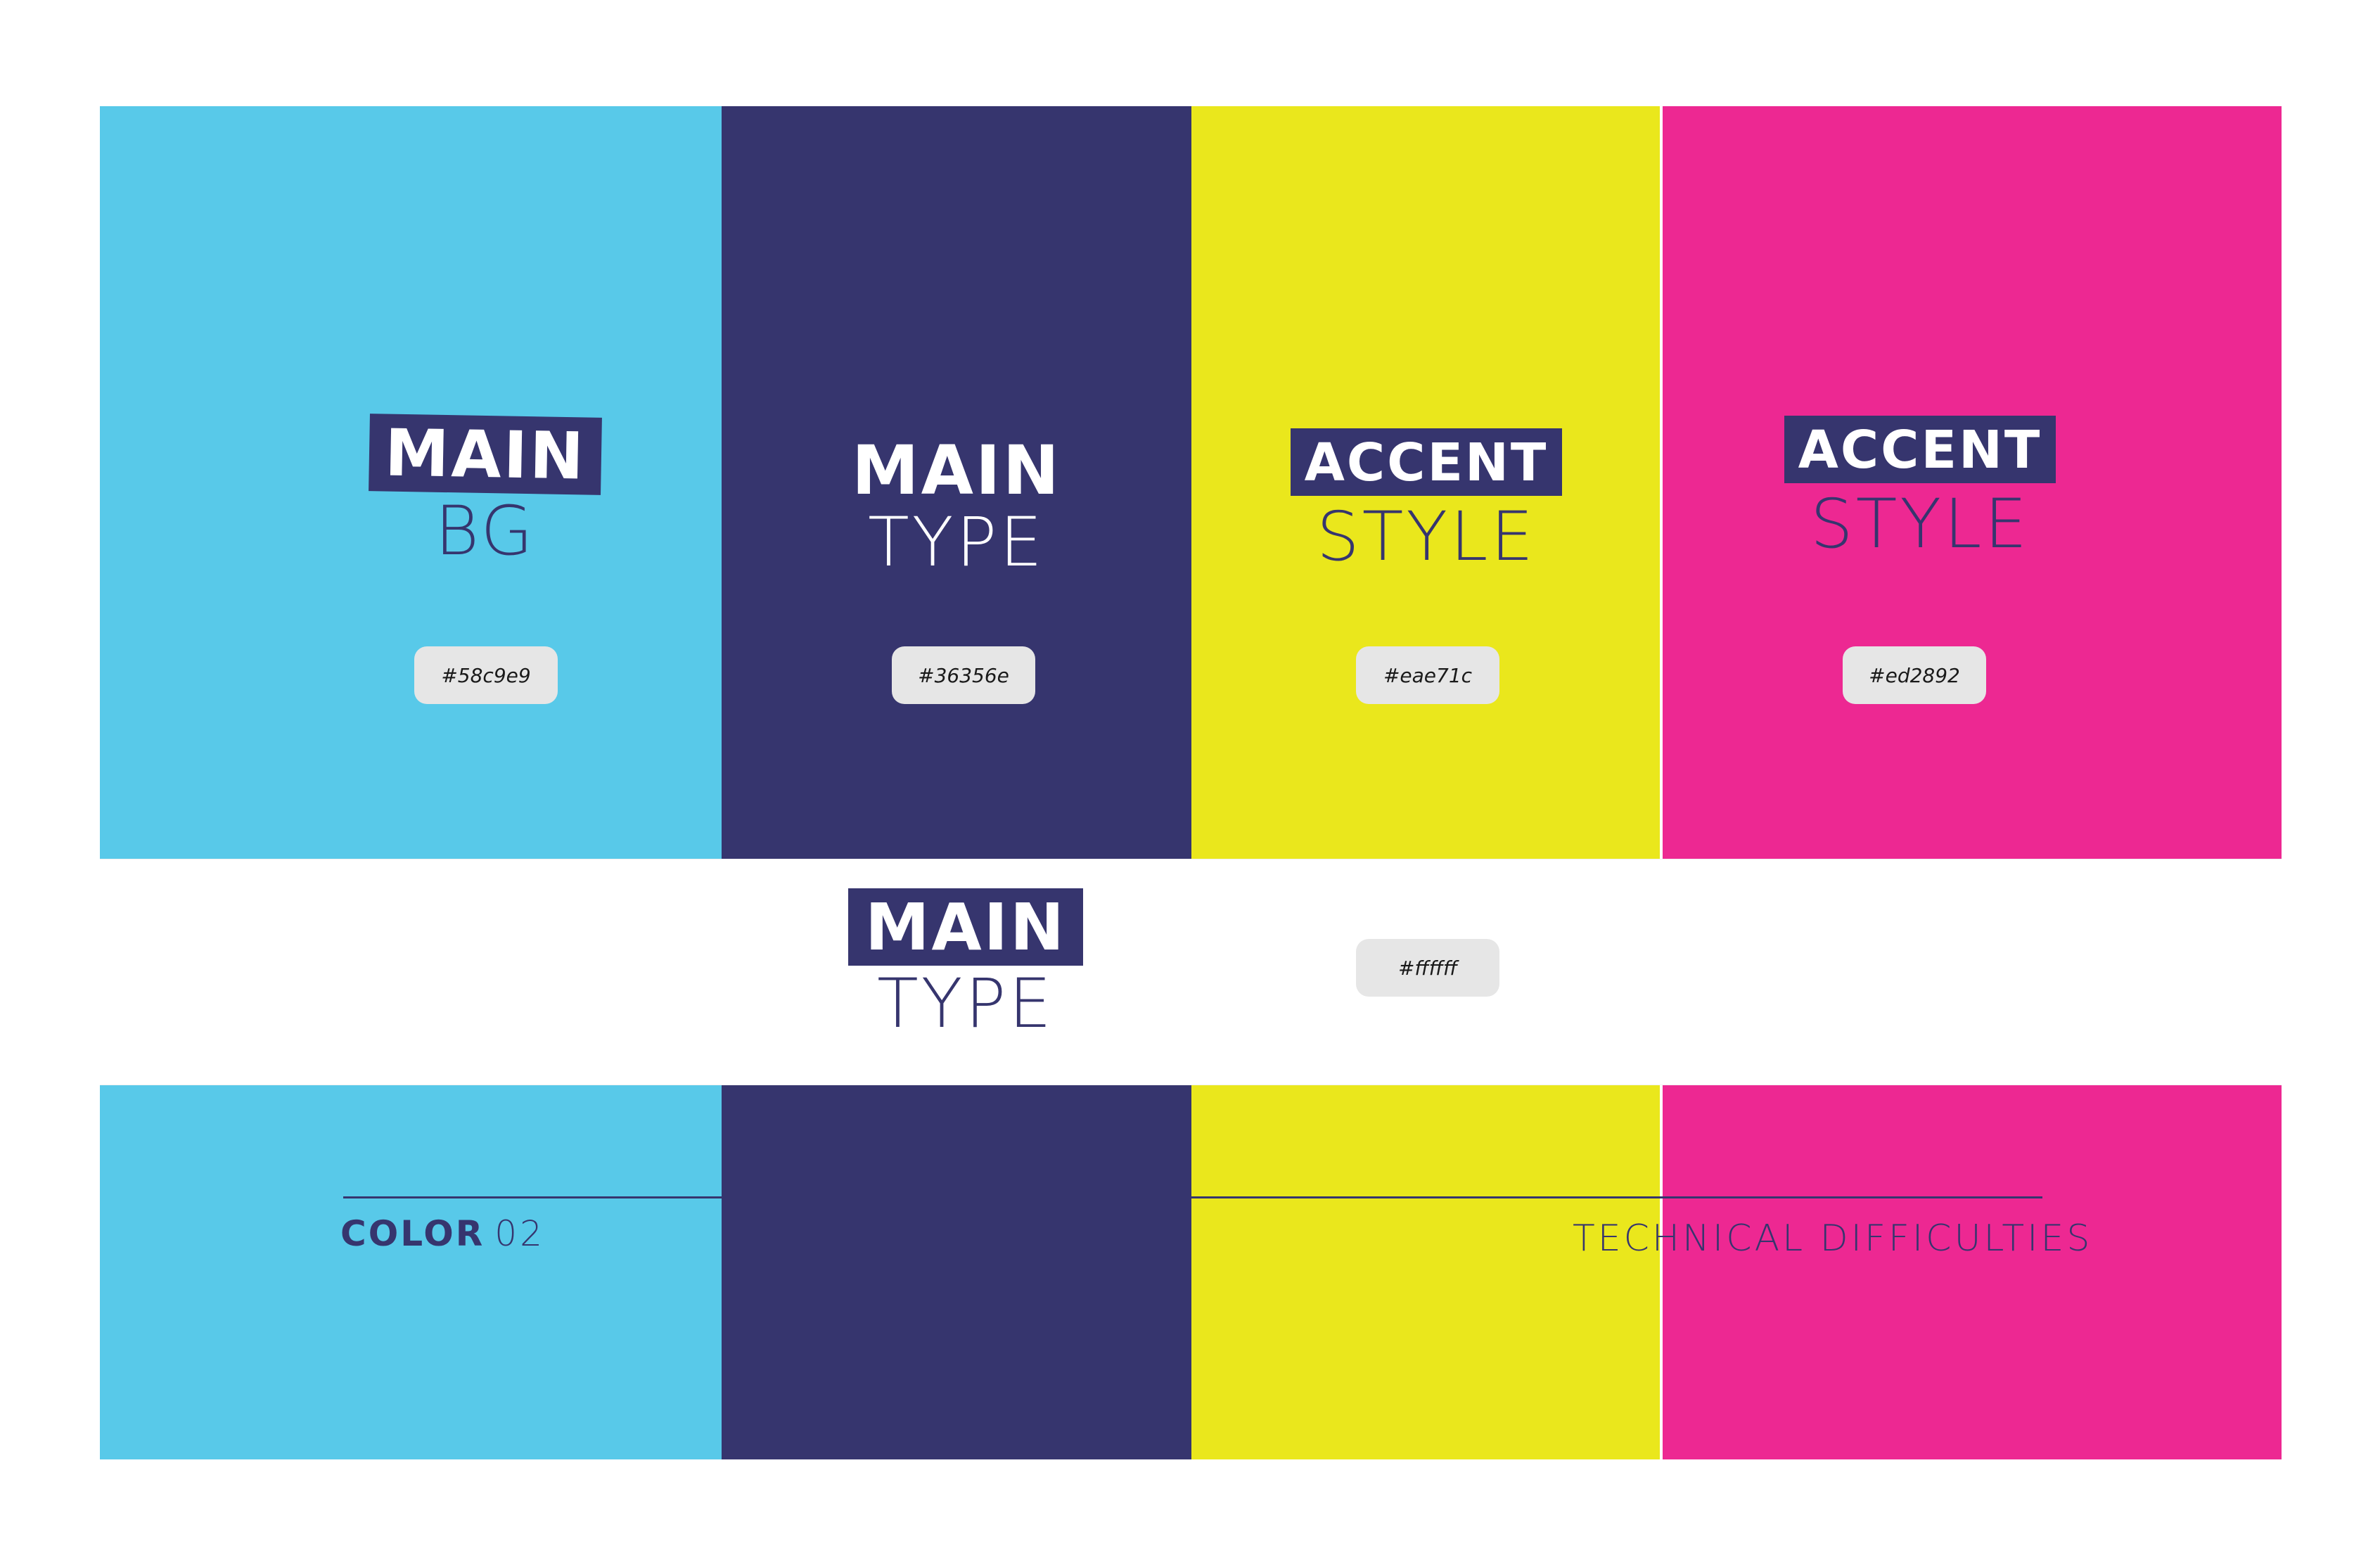 This screenshot has width=2380, height=1560. Describe the element at coordinates (1427, 968) in the screenshot. I see `hex-swatch-white: #ffffff` at that location.